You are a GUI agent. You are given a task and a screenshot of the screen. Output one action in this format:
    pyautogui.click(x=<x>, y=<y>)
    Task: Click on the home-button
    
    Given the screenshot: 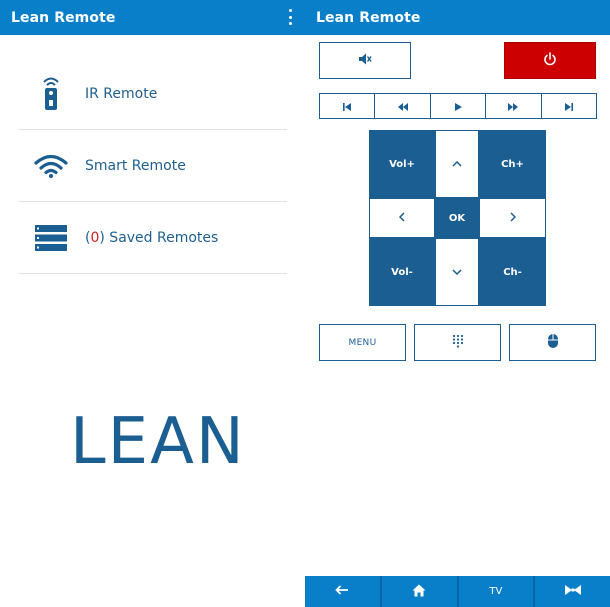 What is the action you would take?
    pyautogui.click(x=420, y=591)
    